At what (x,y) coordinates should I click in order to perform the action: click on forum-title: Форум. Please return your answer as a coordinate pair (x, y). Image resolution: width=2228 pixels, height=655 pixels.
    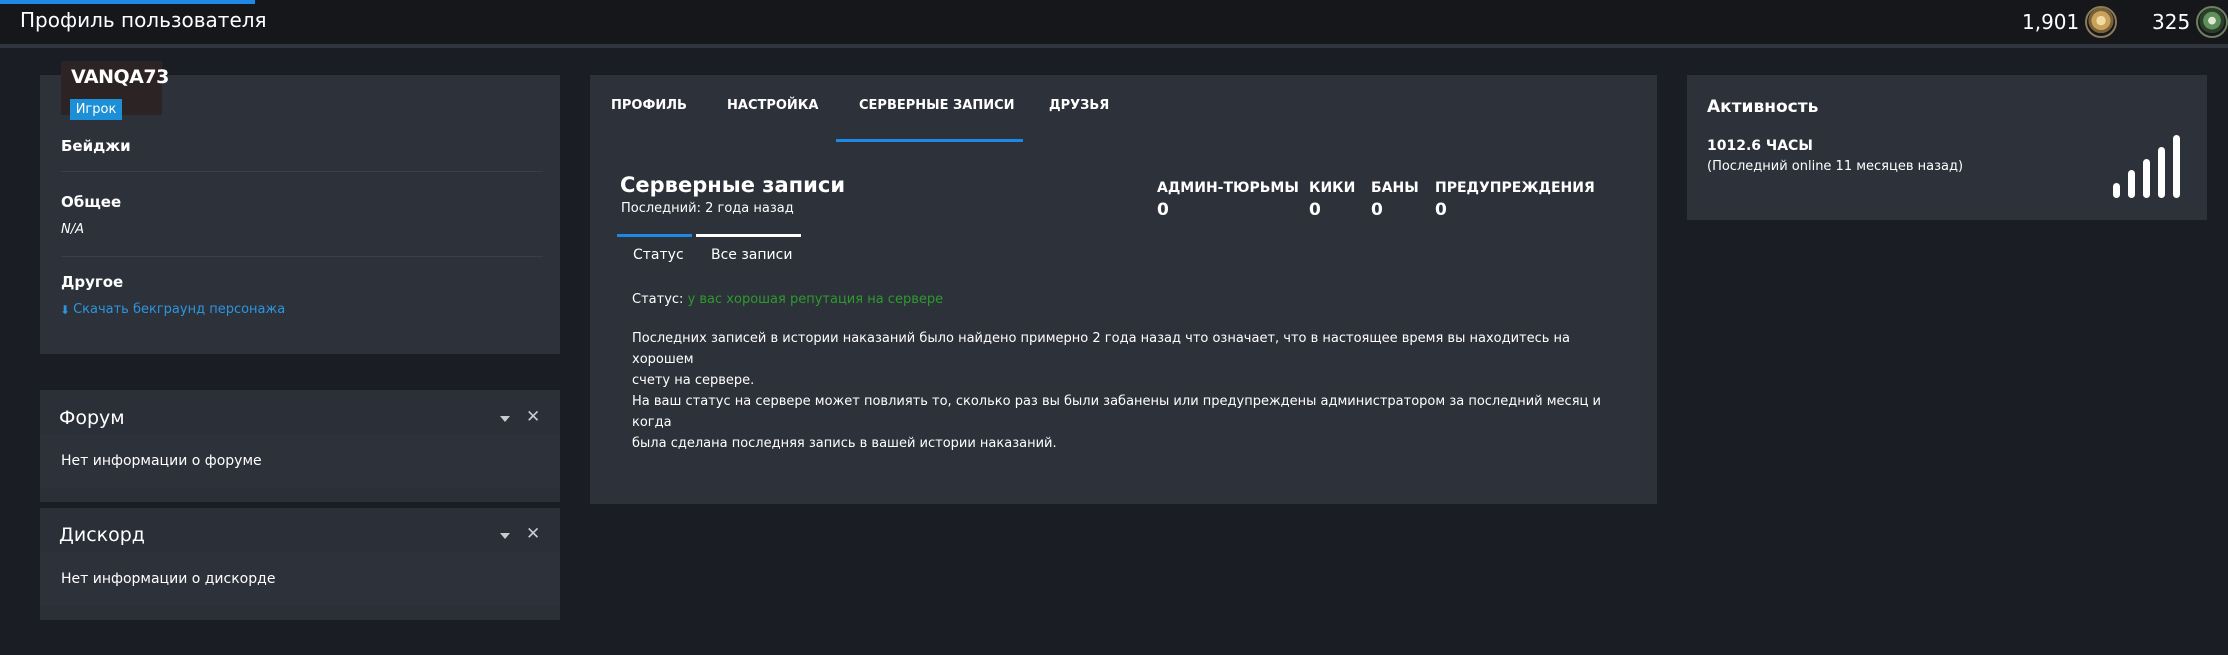
    Looking at the image, I should click on (92, 418).